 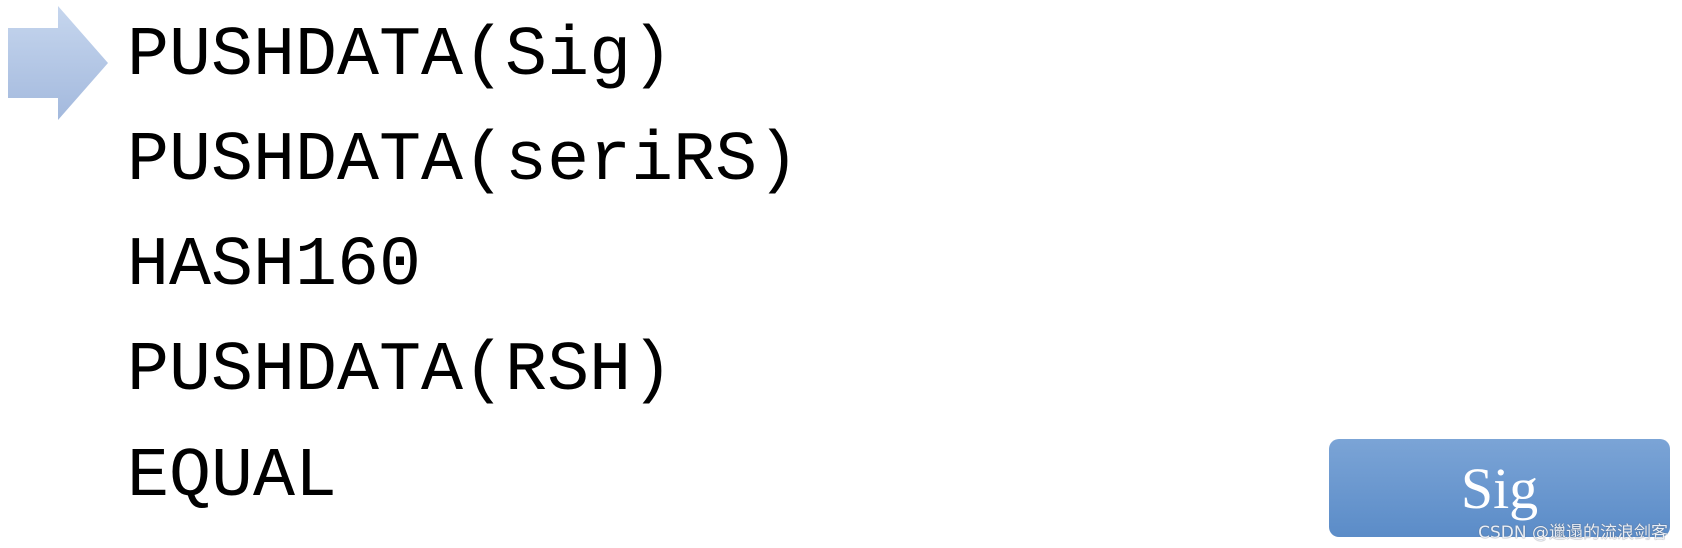 I want to click on stack-item-label: Sig, so click(x=1499, y=488).